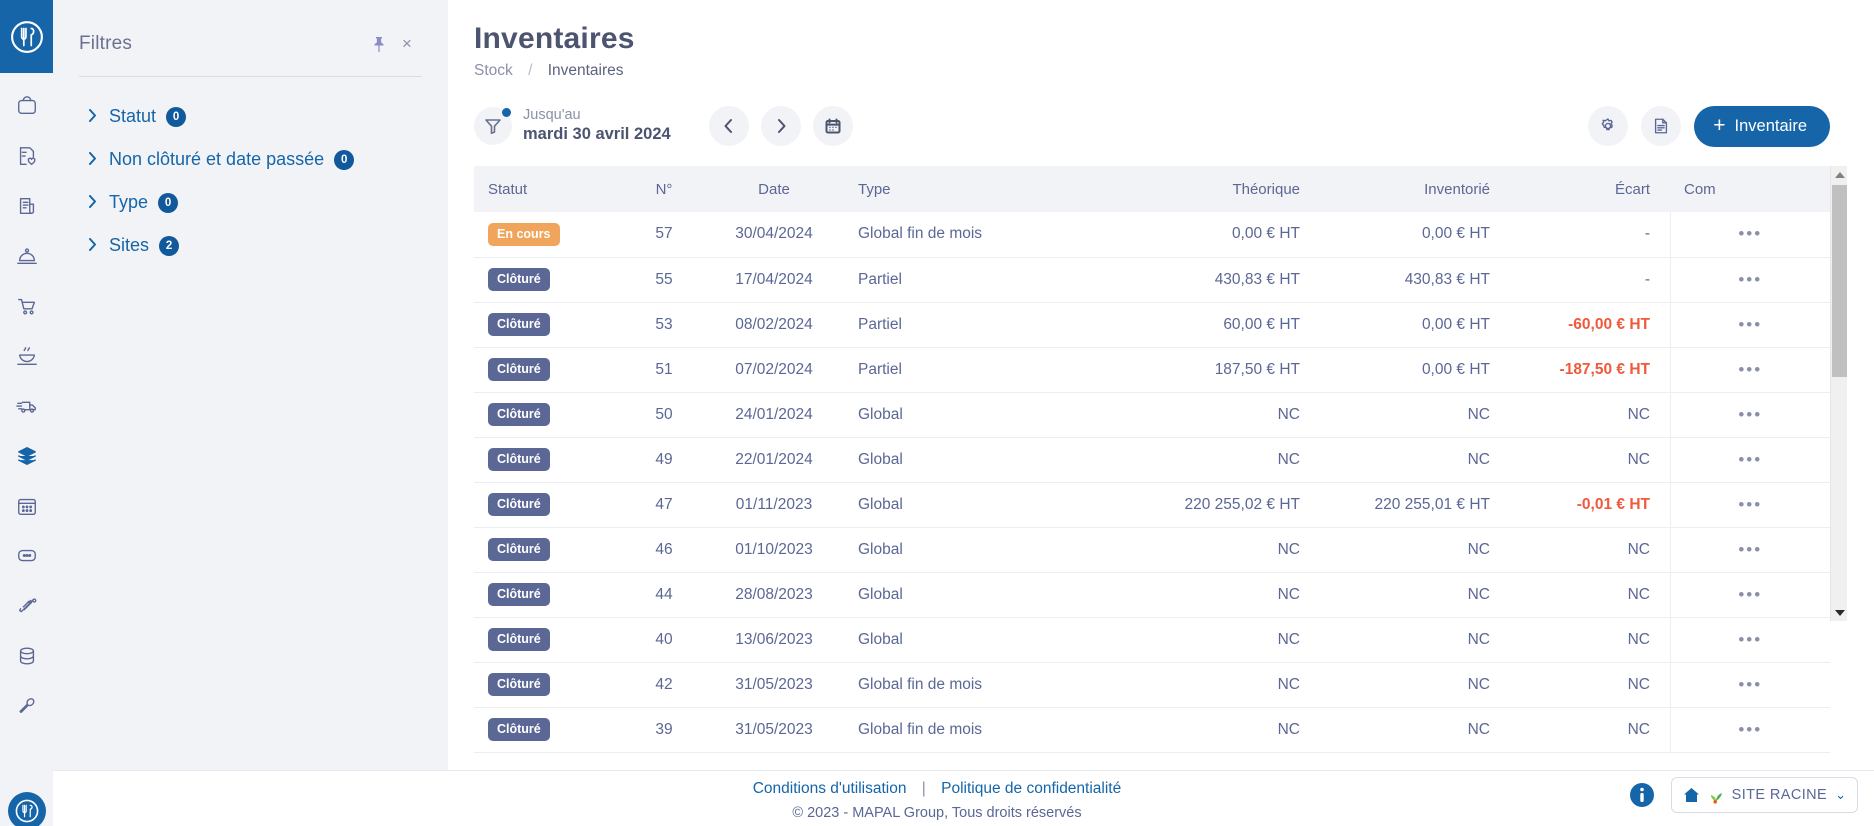  What do you see at coordinates (774, 640) in the screenshot?
I see `cell-date: 13/06/2023` at bounding box center [774, 640].